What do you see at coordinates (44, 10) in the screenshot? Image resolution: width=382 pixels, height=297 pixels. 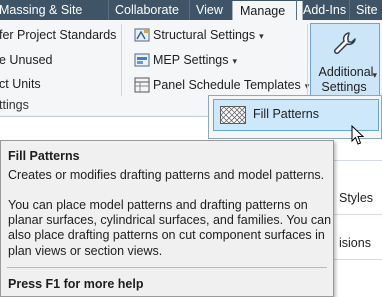 I see `tab-massing-site: Massing & Site` at bounding box center [44, 10].